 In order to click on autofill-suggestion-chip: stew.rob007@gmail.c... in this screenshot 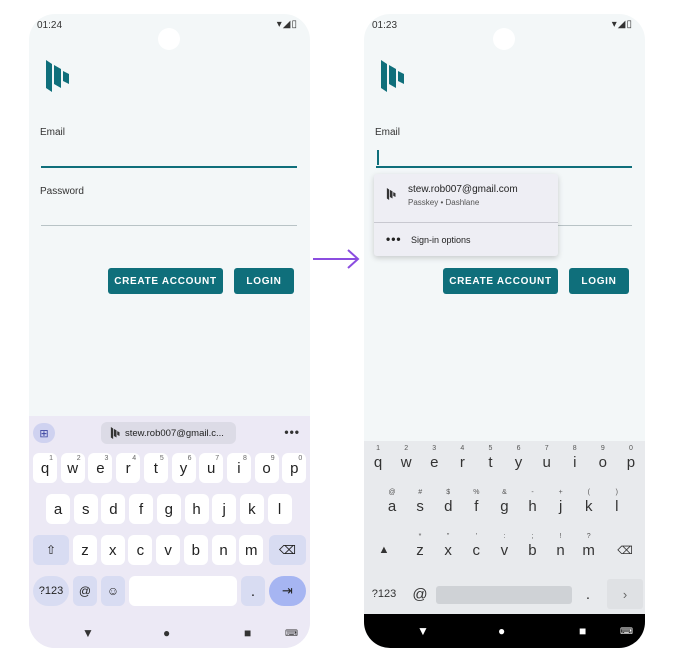, I will do `click(168, 433)`.